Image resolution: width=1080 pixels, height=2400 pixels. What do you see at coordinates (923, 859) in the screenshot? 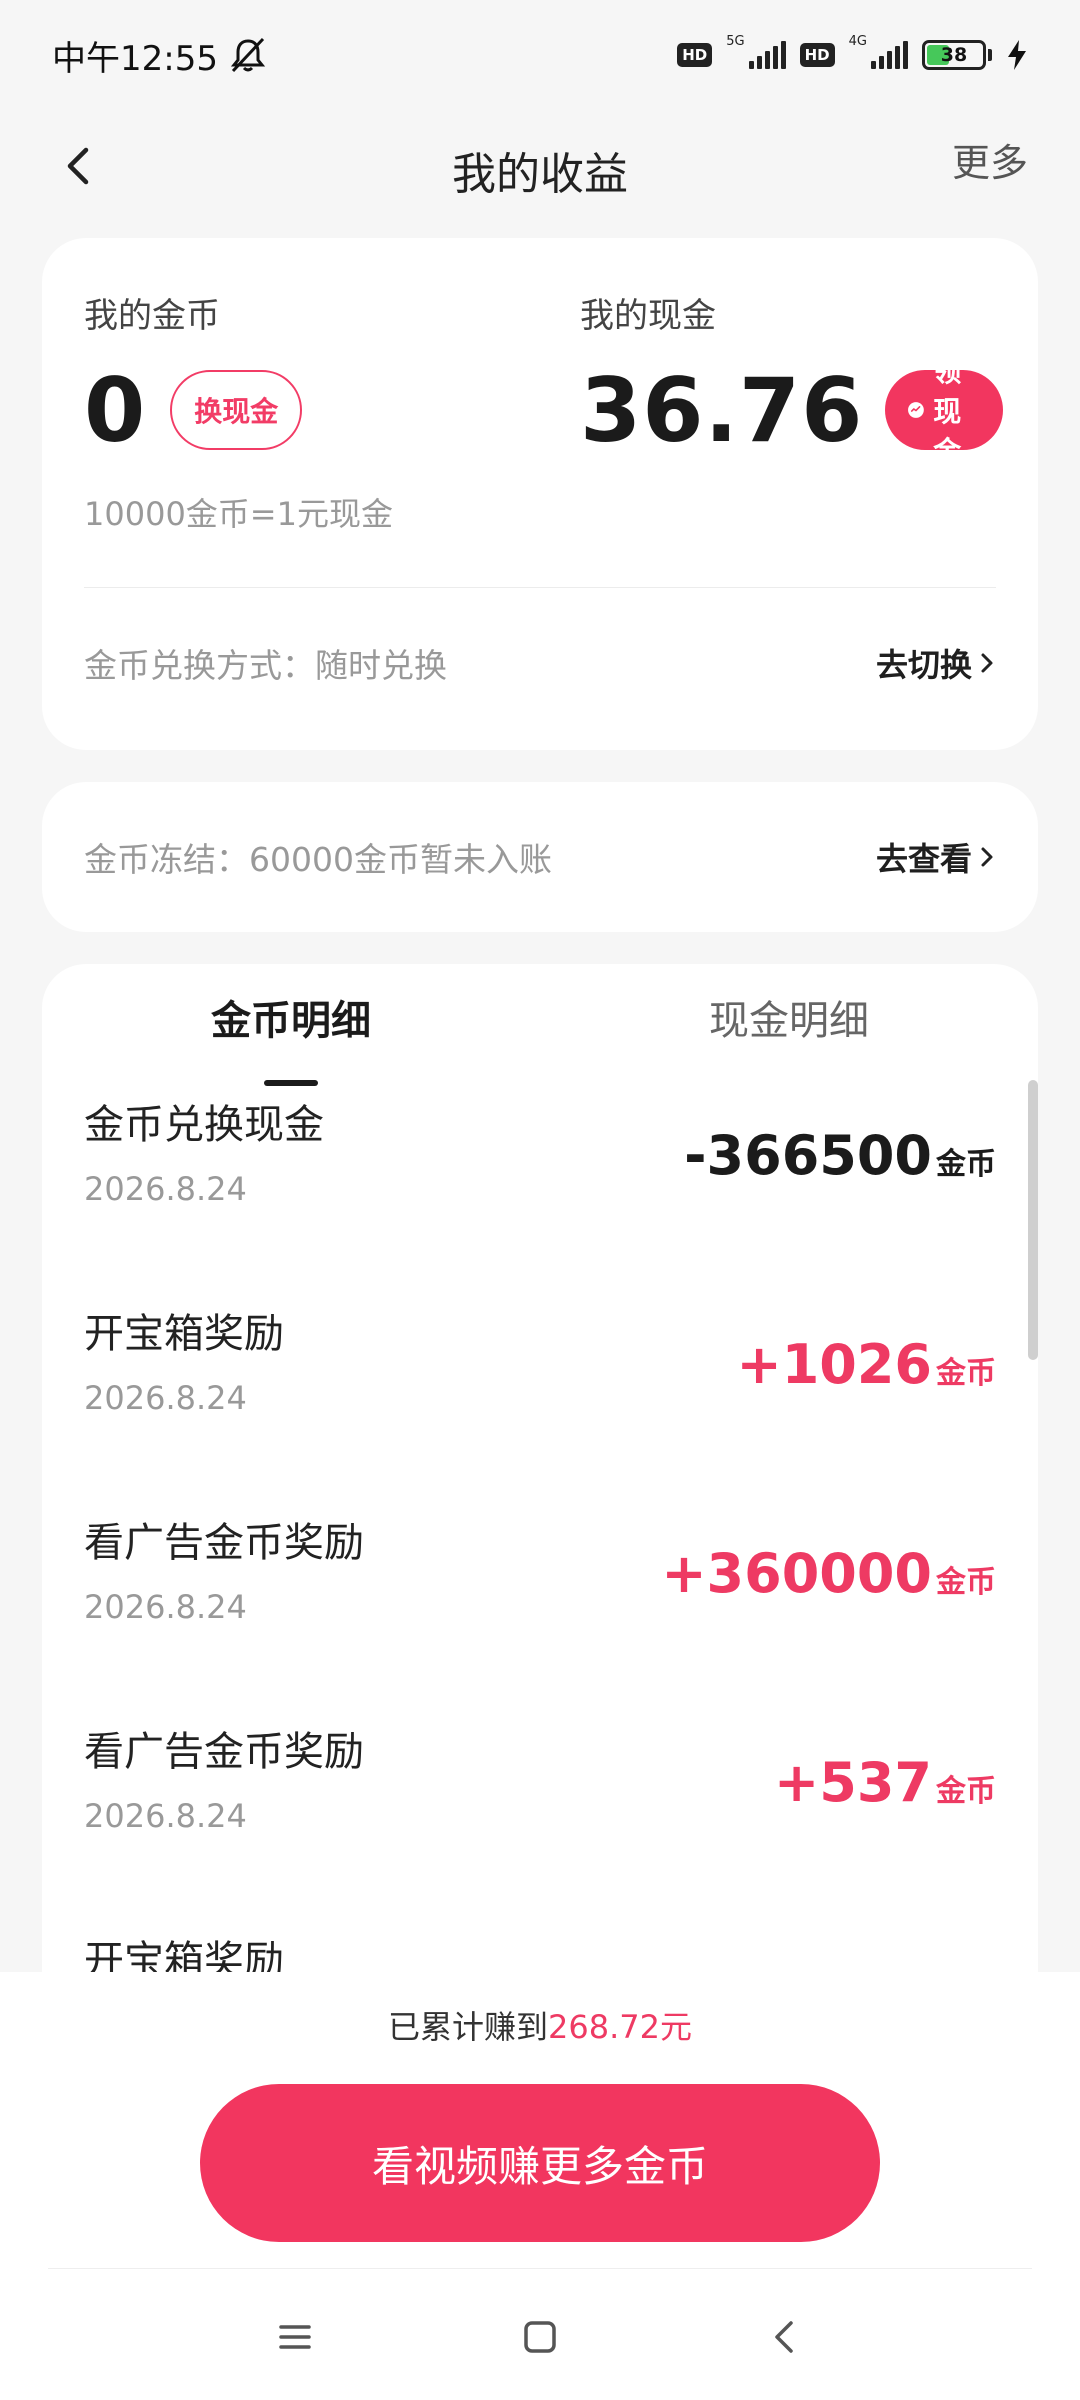
I see `view-frozen-label: 去查看` at bounding box center [923, 859].